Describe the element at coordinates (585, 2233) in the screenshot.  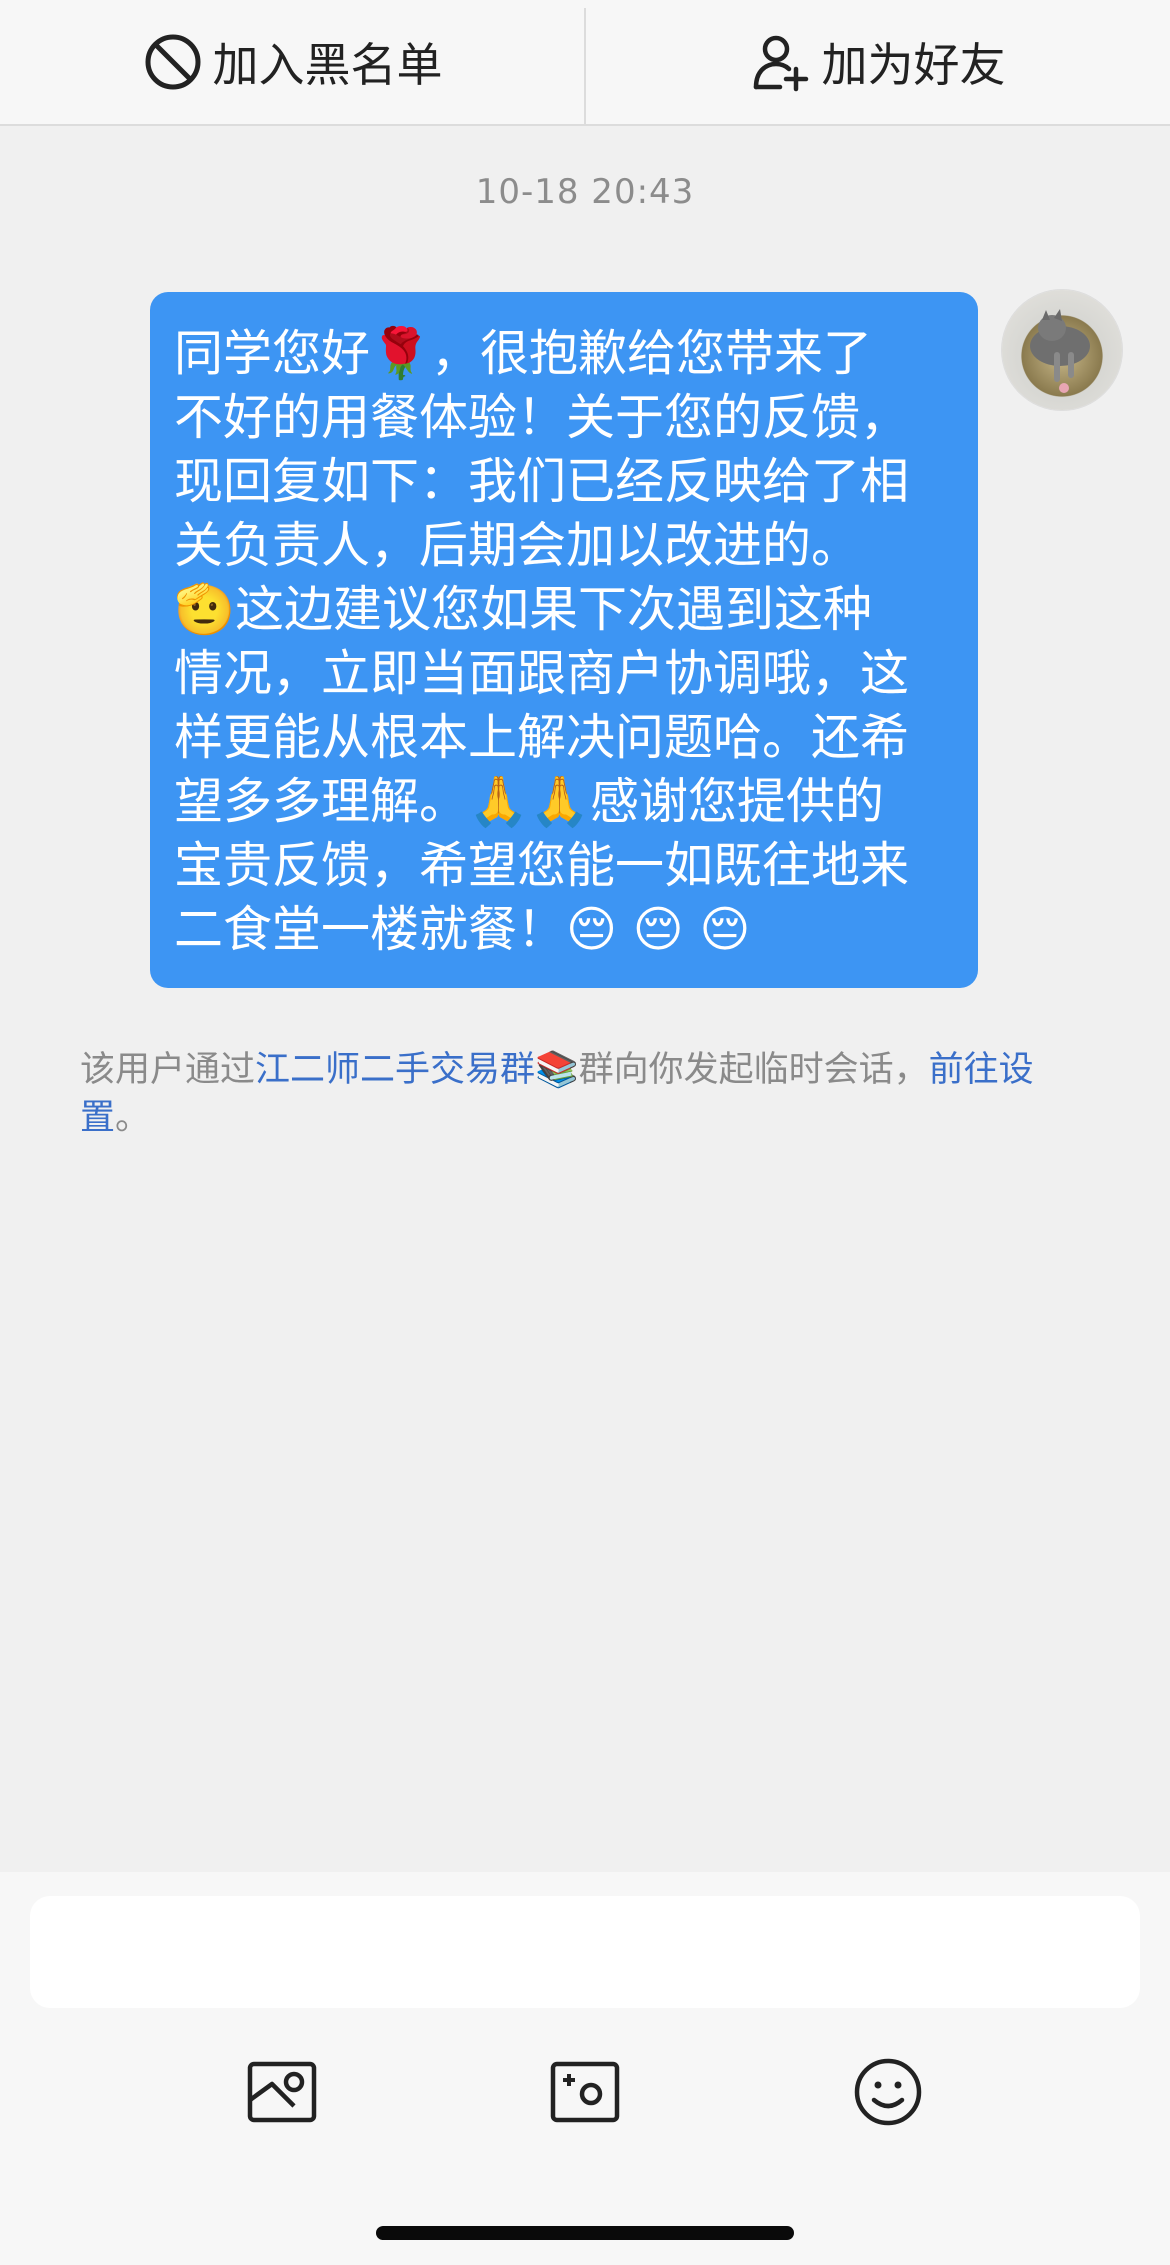
I see `home-indicator` at that location.